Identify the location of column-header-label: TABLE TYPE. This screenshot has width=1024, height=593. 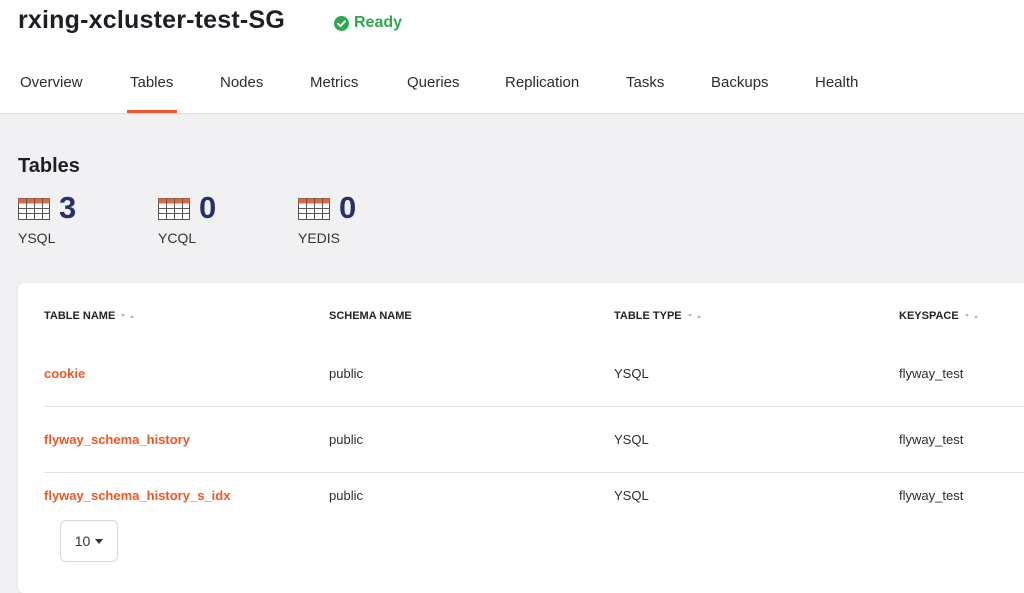
(648, 316).